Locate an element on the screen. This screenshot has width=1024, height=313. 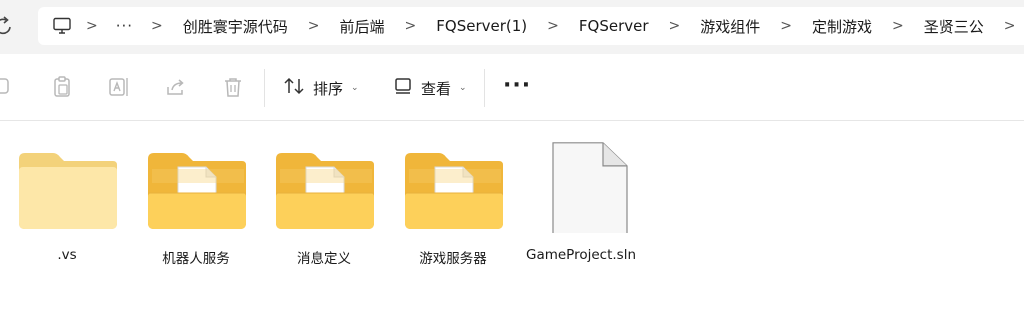
breadcrumb-item: 定制游戏 is located at coordinates (842, 26).